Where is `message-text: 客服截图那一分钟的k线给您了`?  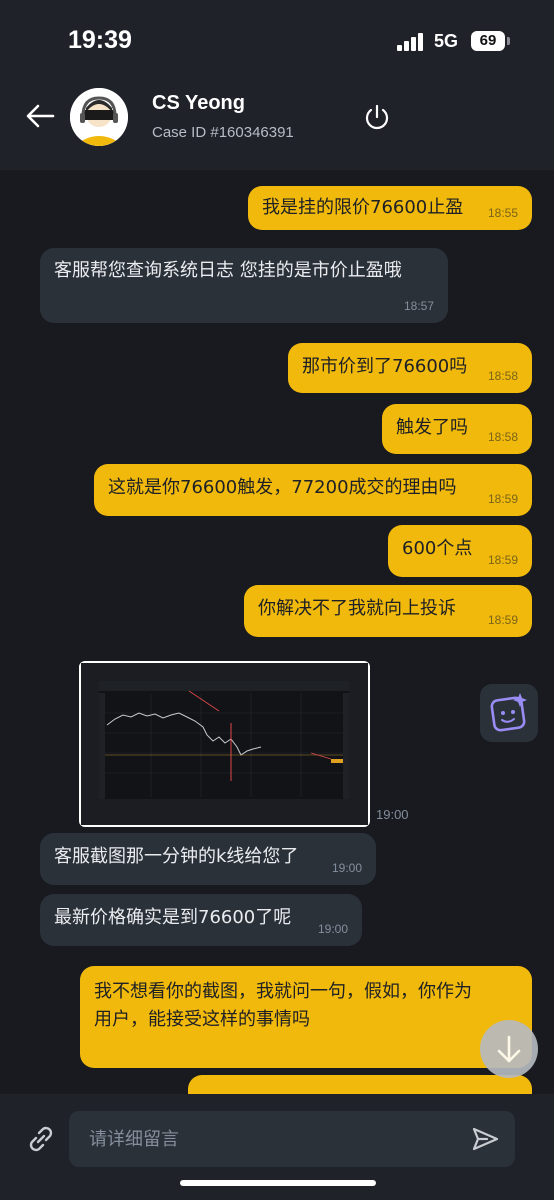 message-text: 客服截图那一分钟的k线给您了 is located at coordinates (176, 856).